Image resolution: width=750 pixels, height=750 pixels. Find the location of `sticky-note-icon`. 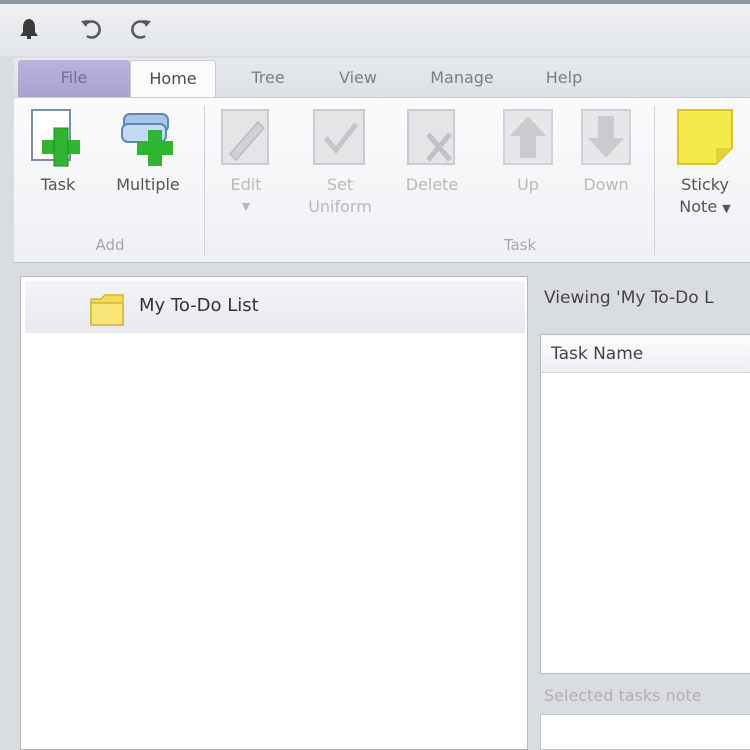

sticky-note-icon is located at coordinates (705, 137).